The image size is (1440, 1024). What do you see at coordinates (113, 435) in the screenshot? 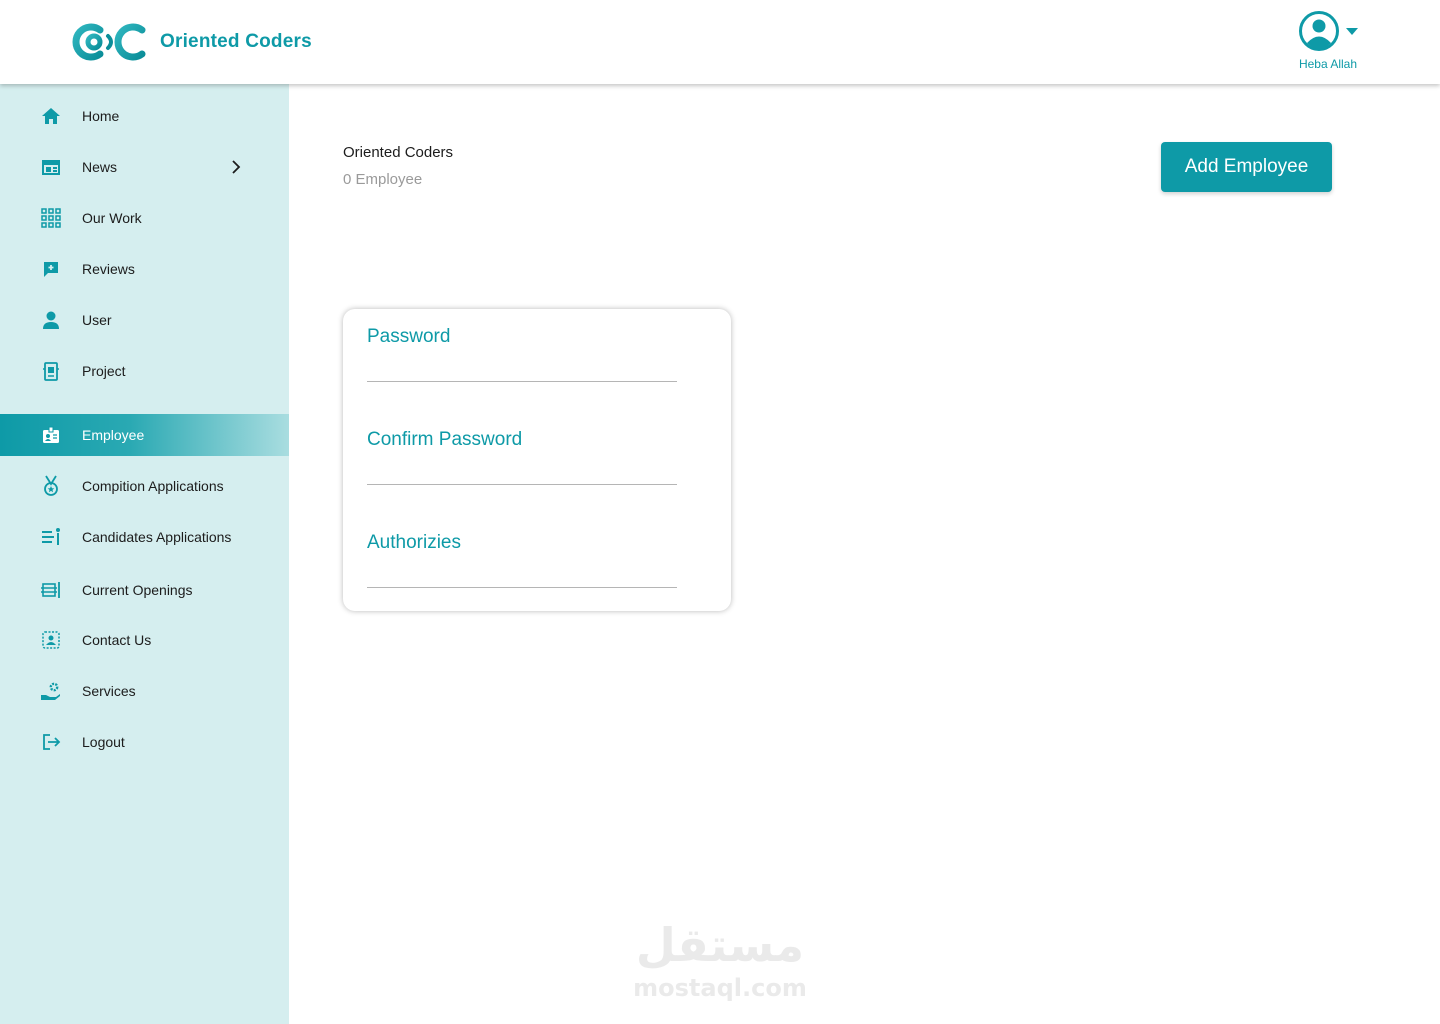
I see `sidebar-item-label: Employee` at bounding box center [113, 435].